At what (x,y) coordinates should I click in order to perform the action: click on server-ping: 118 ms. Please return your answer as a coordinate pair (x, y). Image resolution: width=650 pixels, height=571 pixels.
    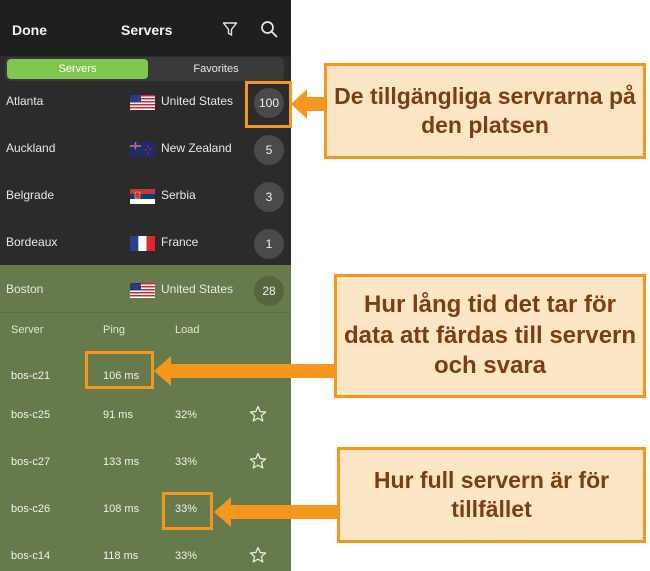
    Looking at the image, I should click on (121, 556).